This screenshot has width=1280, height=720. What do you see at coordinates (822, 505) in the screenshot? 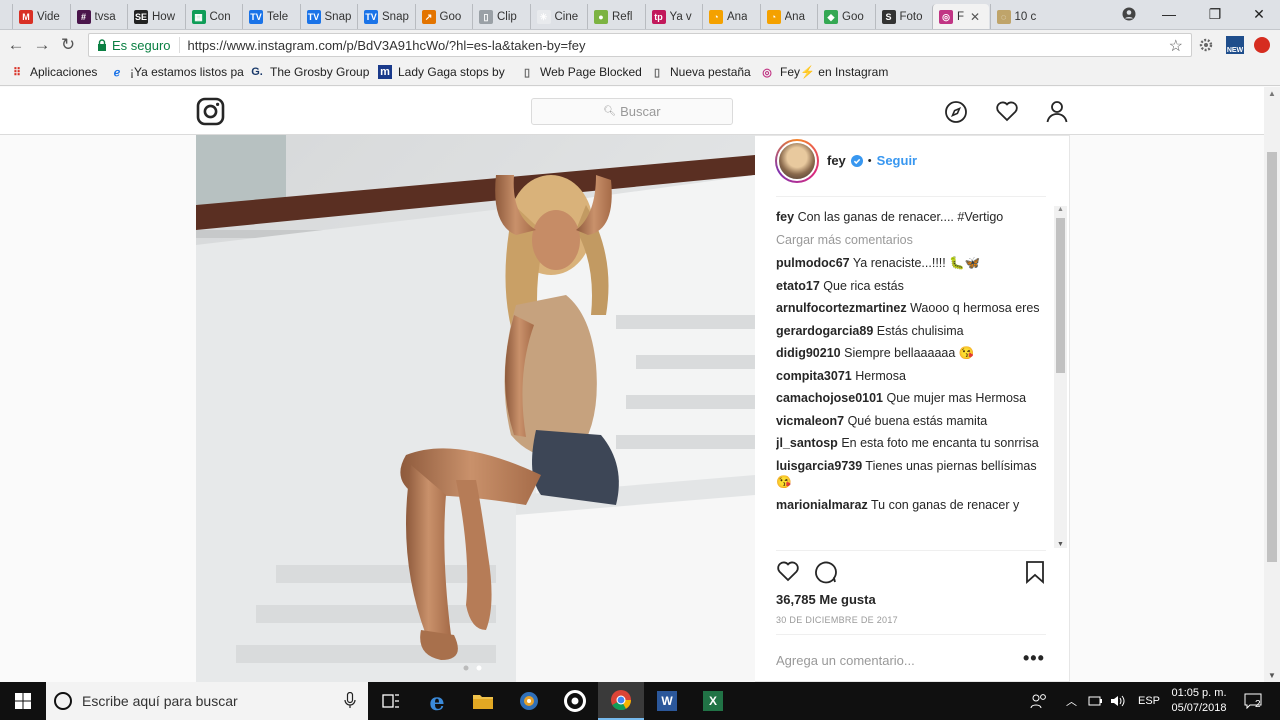
I see `comment-username: marionialmaraz` at bounding box center [822, 505].